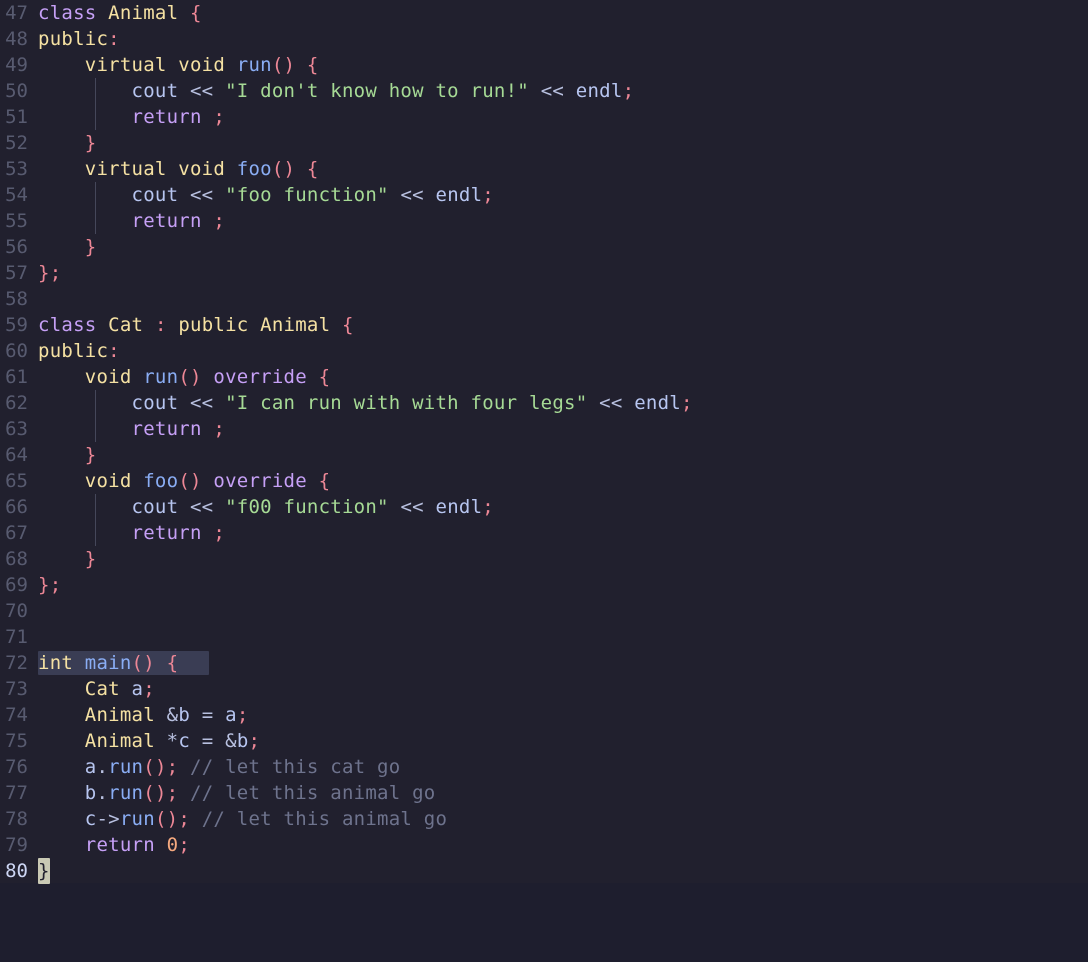 The height and width of the screenshot is (962, 1088). Describe the element at coordinates (201, 169) in the screenshot. I see `line-content: virtual void foo() {` at that location.